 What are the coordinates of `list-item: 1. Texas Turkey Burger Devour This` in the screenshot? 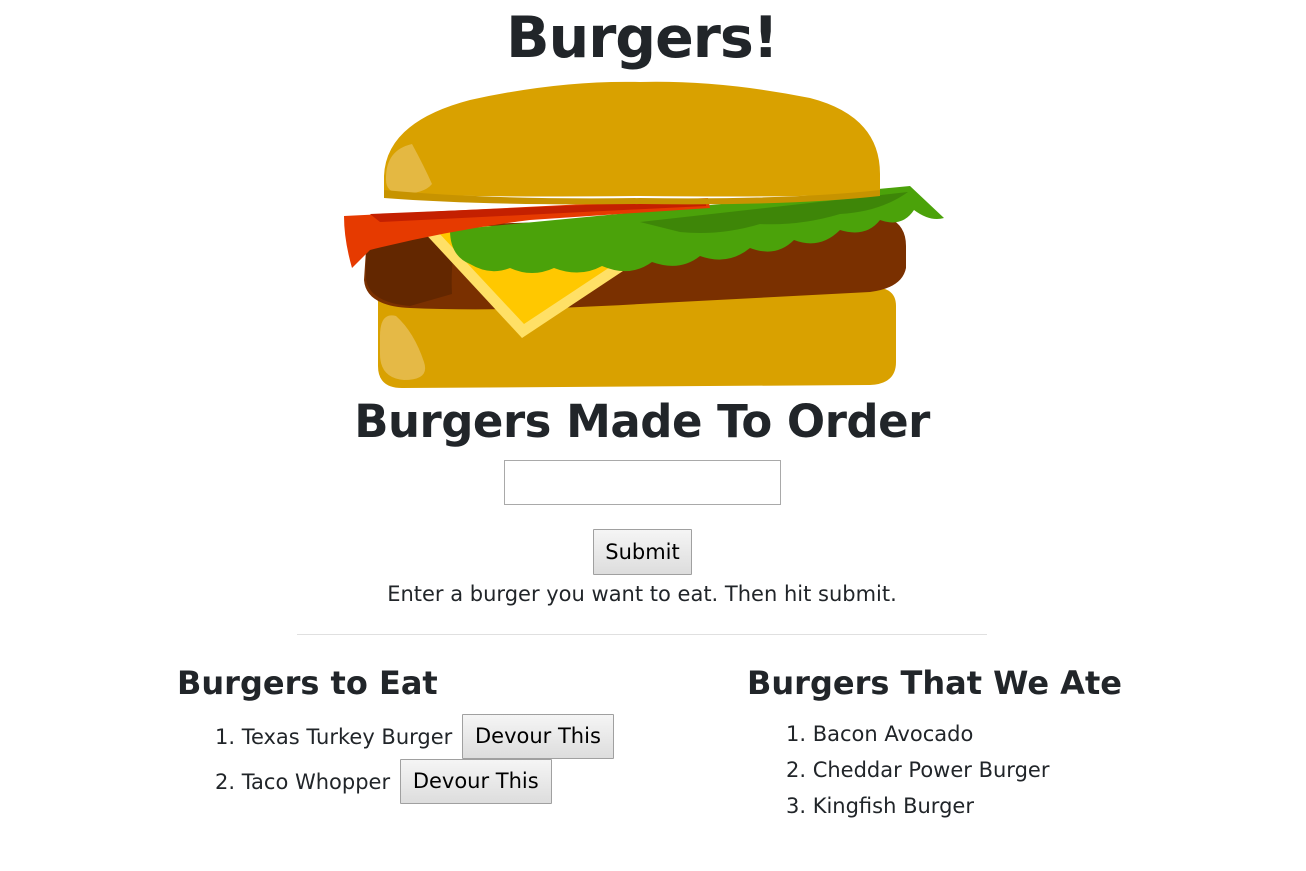 It's located at (409, 736).